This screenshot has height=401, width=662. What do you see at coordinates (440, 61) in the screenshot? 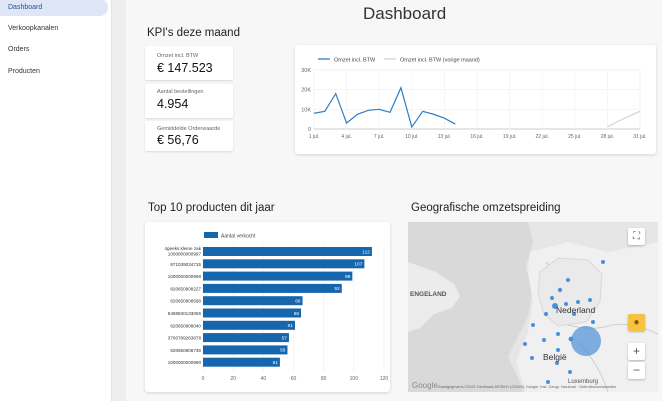
I see `legend-label-previous: Omzet incl. BTW (vorige maand)` at bounding box center [440, 61].